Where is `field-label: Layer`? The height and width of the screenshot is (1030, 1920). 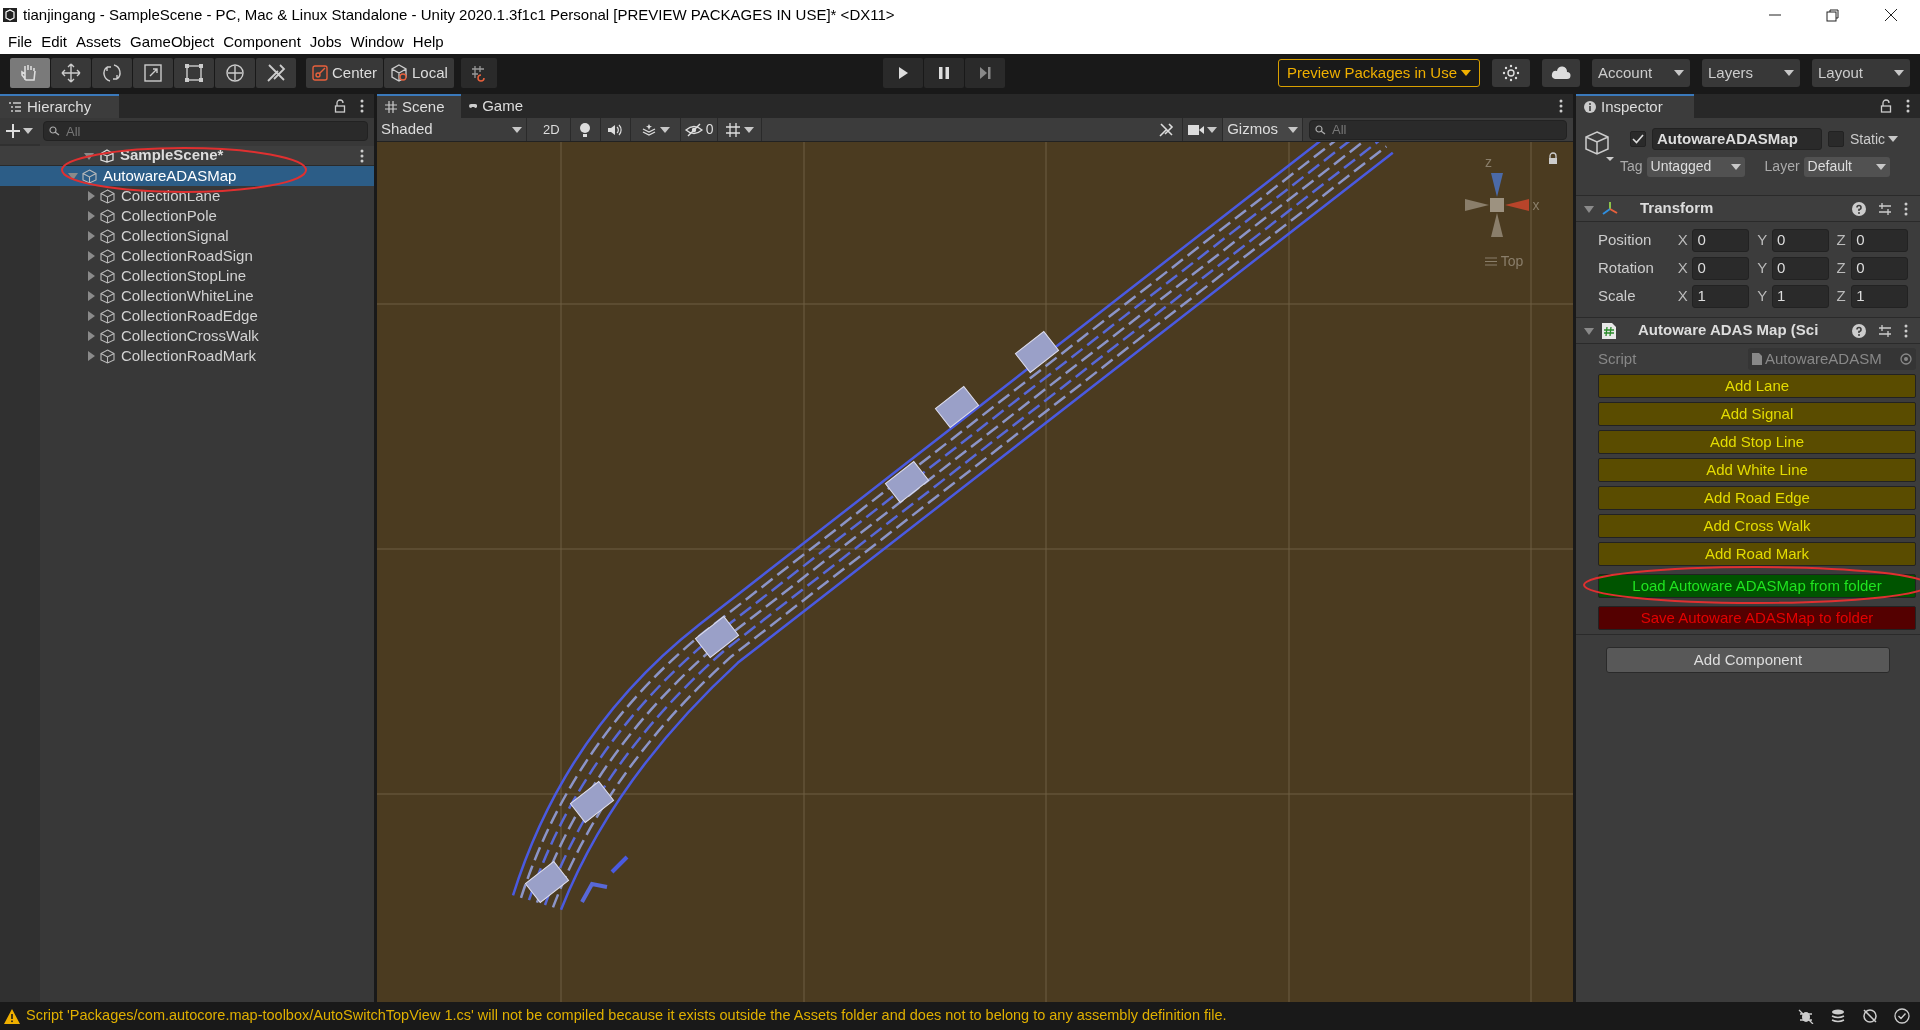
field-label: Layer is located at coordinates (1782, 166).